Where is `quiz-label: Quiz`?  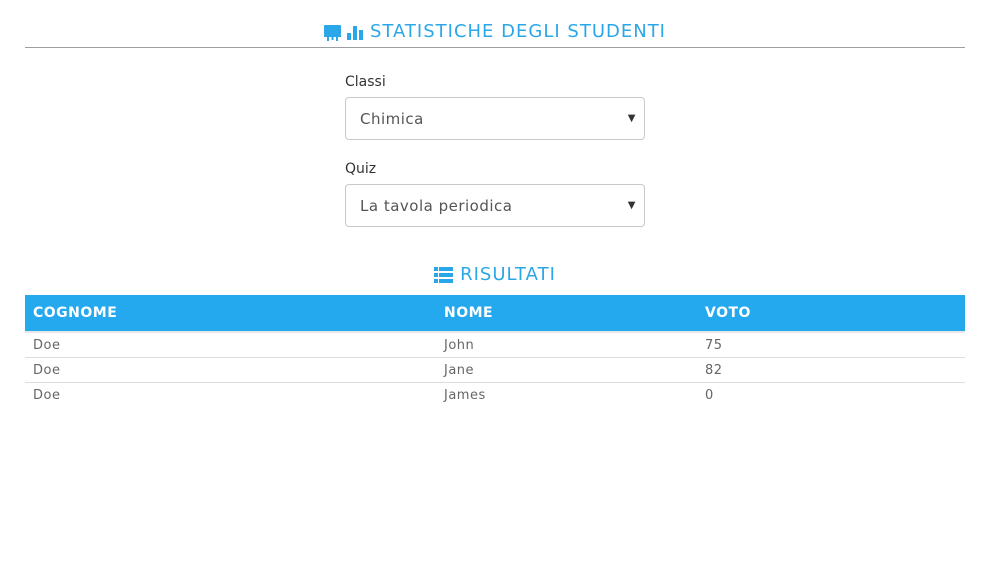
quiz-label: Quiz is located at coordinates (361, 169).